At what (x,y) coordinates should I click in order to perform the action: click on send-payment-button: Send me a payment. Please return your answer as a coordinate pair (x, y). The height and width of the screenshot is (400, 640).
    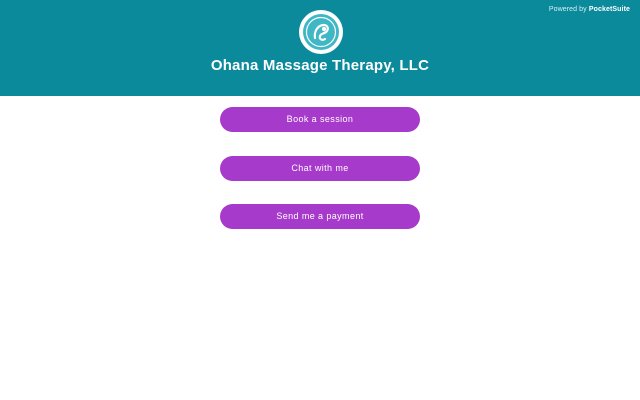
    Looking at the image, I should click on (320, 216).